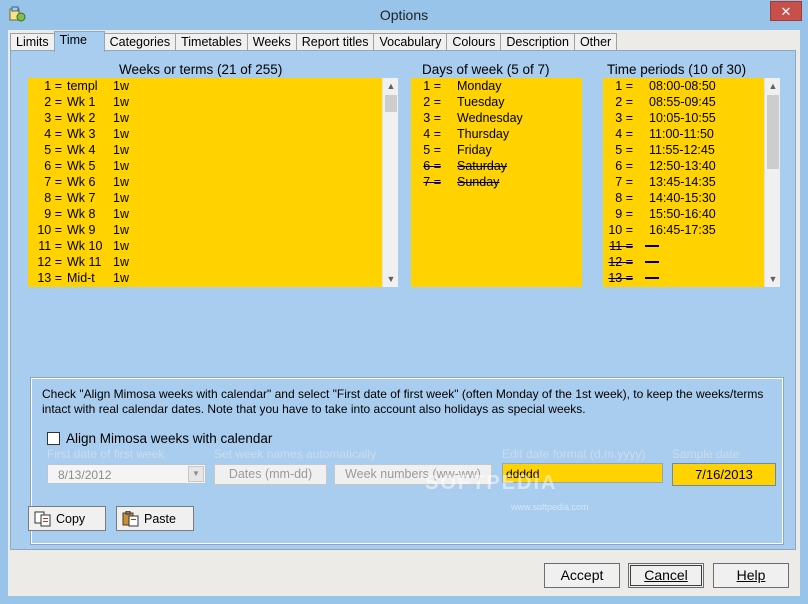 This screenshot has width=808, height=604. I want to click on days-list-item: 1 = Monday, so click(496, 86).